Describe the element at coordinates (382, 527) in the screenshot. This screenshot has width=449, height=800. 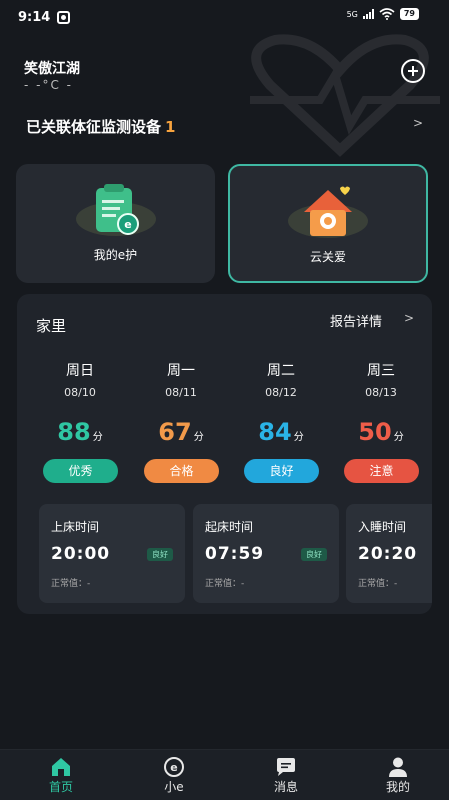
I see `stat-title: 入睡时间` at that location.